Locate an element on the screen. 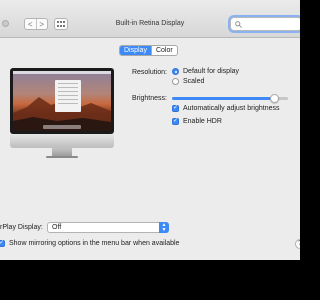 Image resolution: width=320 pixels, height=300 pixels. brightness-slider is located at coordinates (230, 98).